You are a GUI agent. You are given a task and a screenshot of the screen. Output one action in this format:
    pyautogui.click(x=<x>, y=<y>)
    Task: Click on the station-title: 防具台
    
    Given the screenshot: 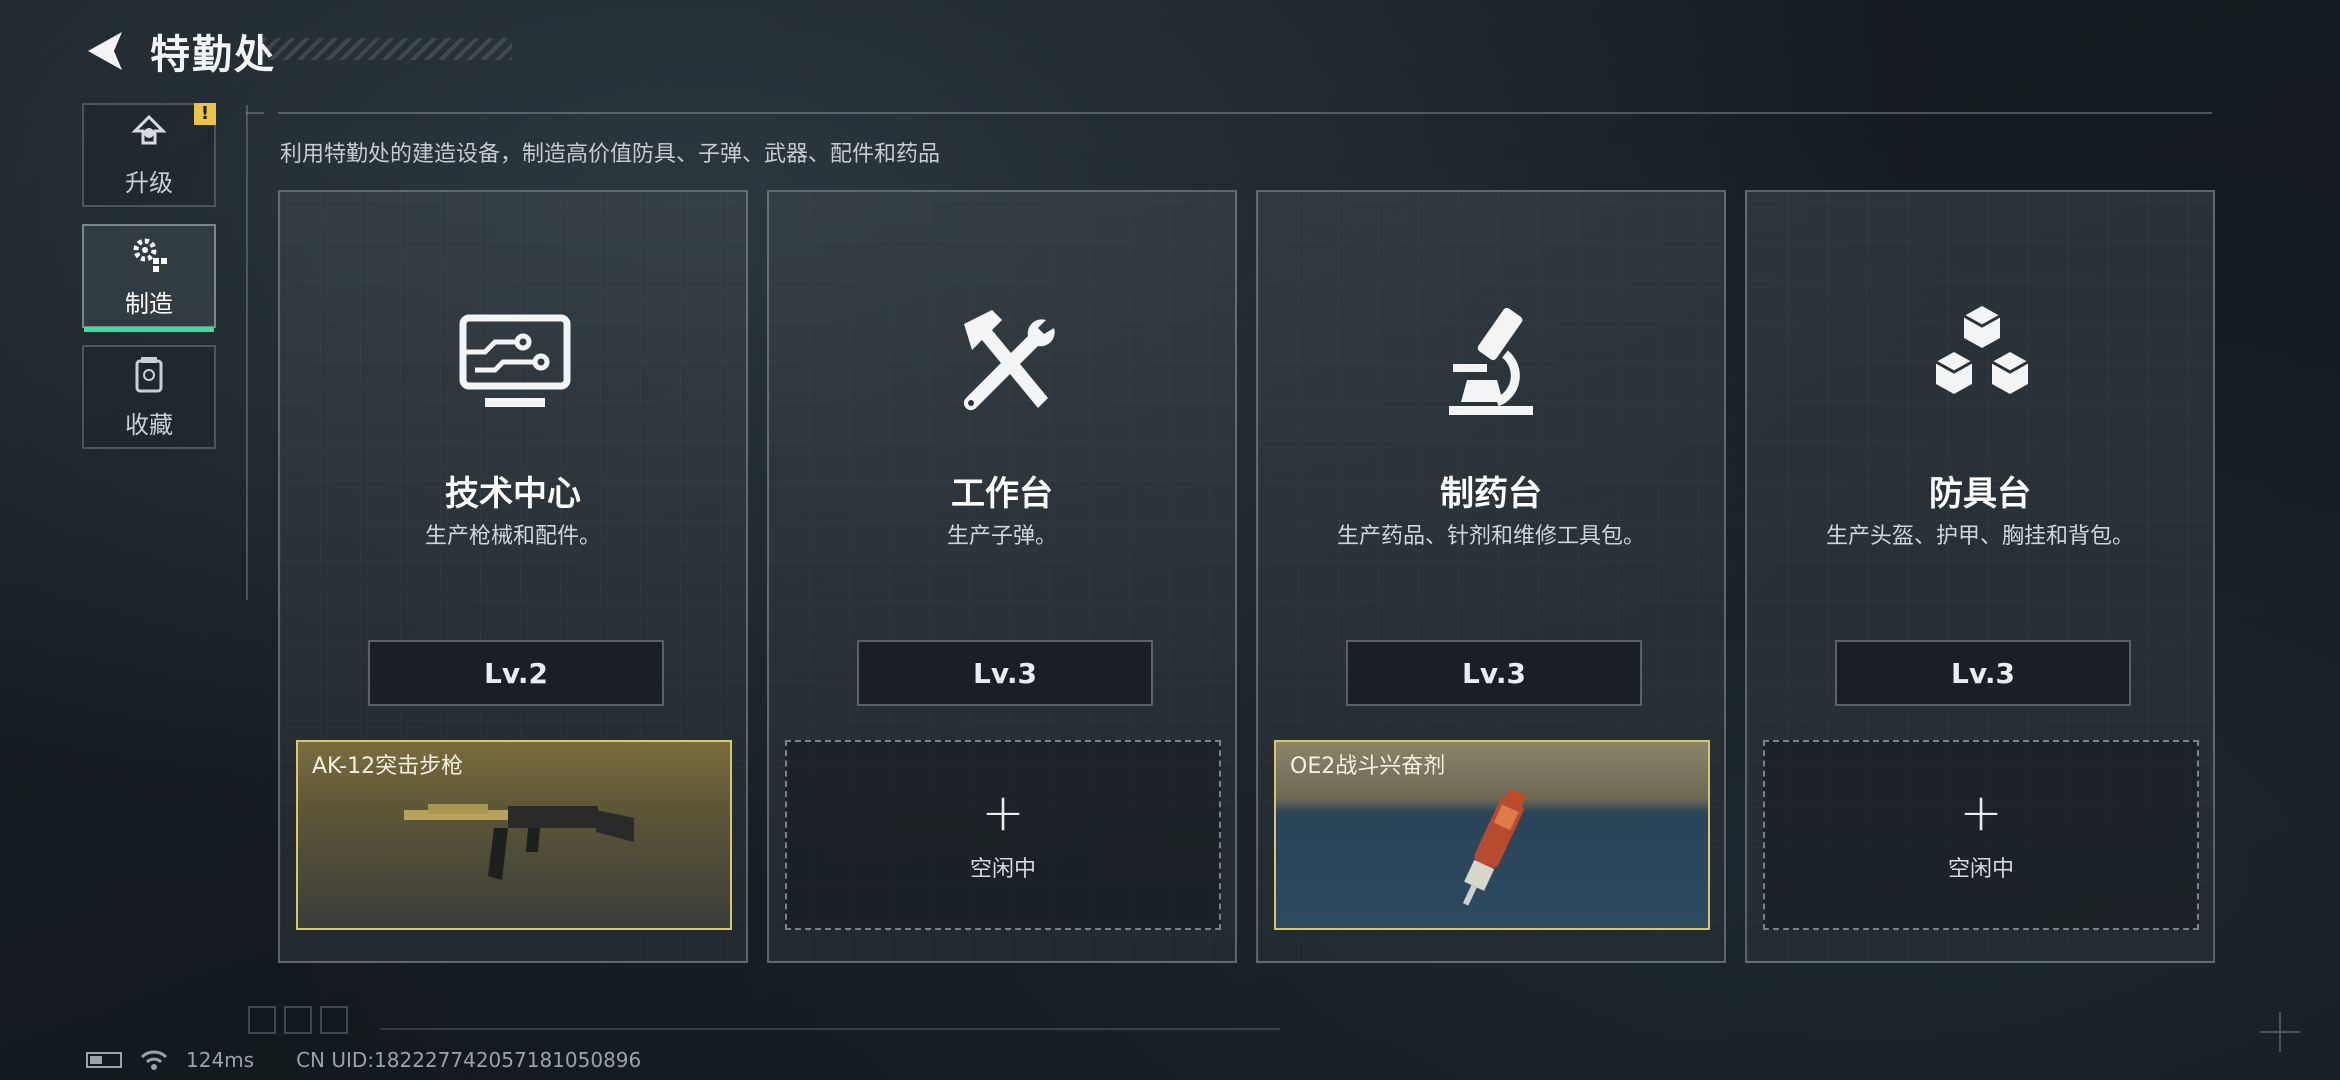 What is the action you would take?
    pyautogui.click(x=1980, y=494)
    